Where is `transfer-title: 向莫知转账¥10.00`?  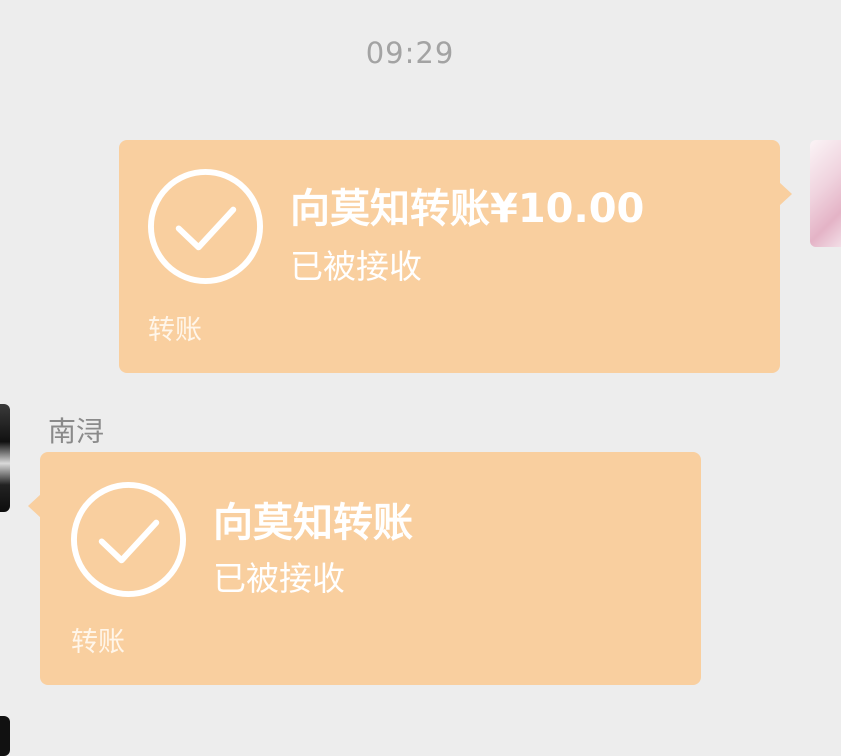 transfer-title: 向莫知转账¥10.00 is located at coordinates (467, 209).